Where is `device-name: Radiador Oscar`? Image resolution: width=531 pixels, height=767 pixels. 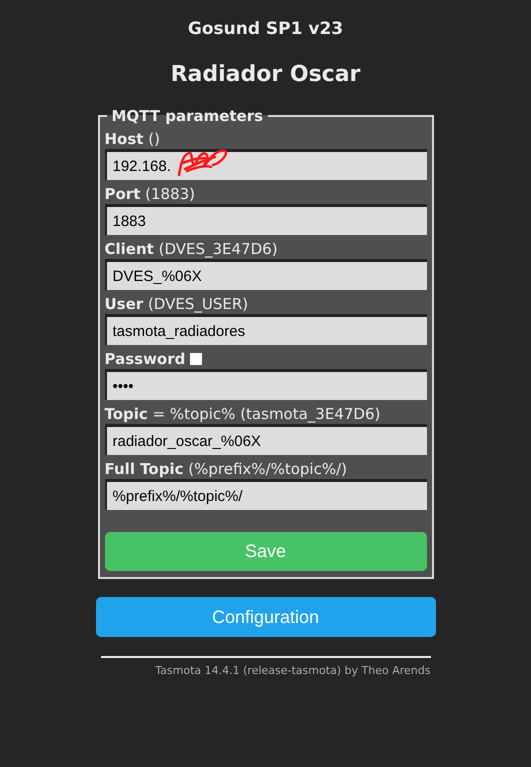 device-name: Radiador Oscar is located at coordinates (266, 75).